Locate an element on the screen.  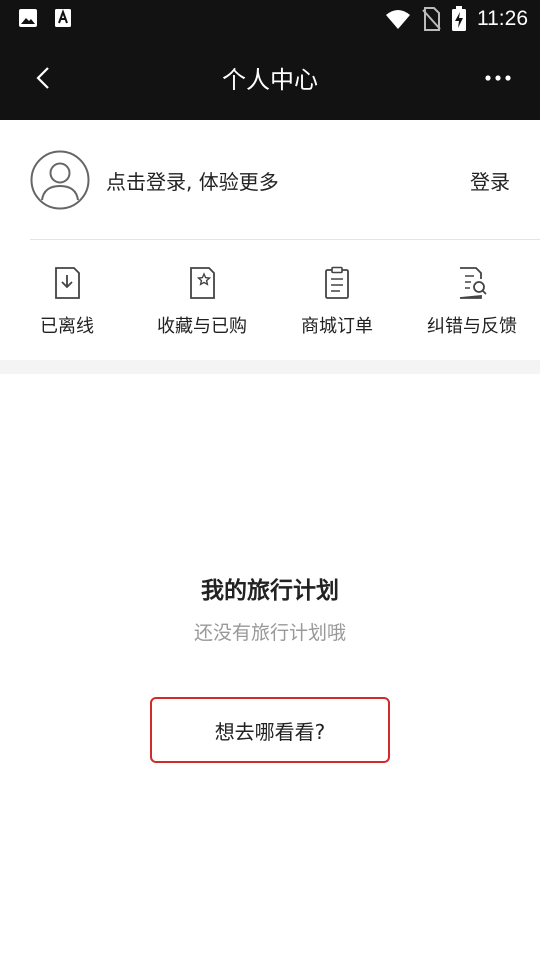
clipboard-icon is located at coordinates (337, 282).